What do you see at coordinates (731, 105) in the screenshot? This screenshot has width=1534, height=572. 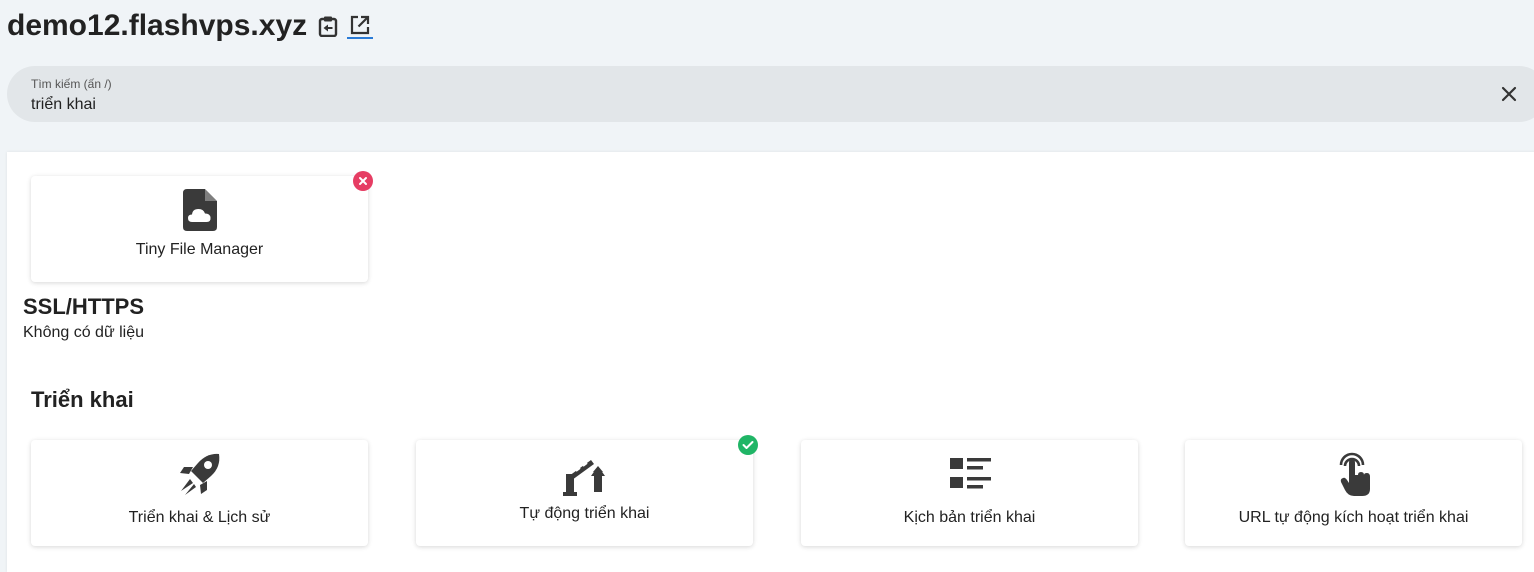 I see `search-input` at bounding box center [731, 105].